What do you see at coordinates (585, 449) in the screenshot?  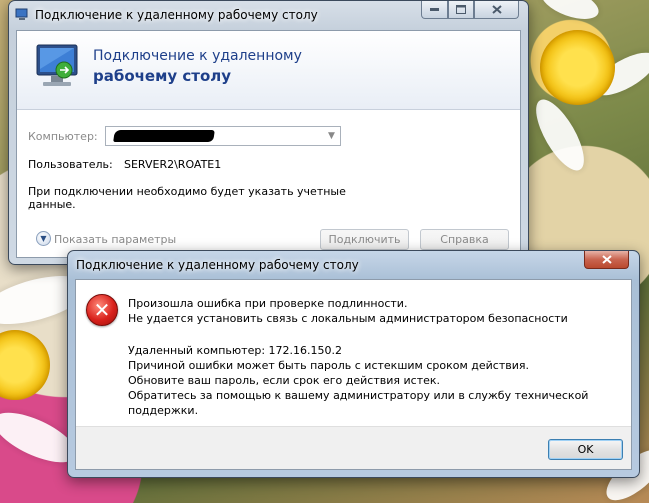 I see `ok-button: OK` at bounding box center [585, 449].